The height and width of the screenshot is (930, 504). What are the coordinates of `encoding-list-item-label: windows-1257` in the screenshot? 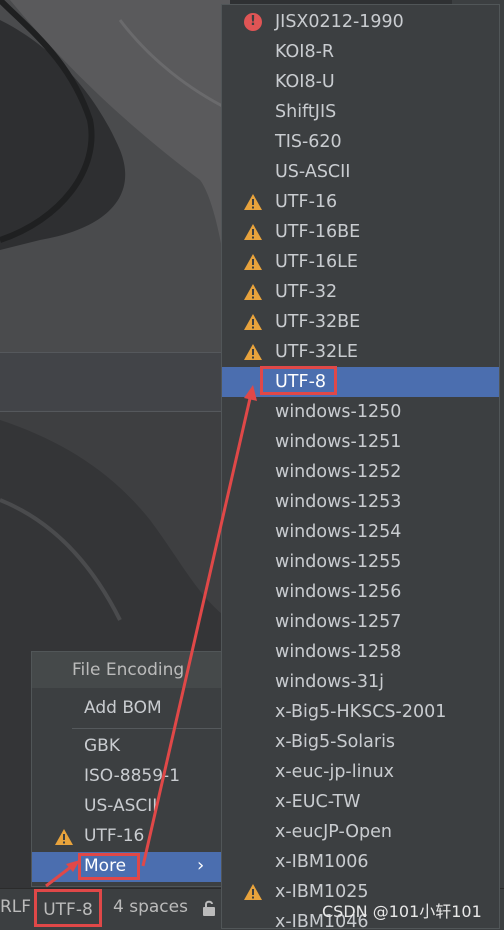 It's located at (338, 622).